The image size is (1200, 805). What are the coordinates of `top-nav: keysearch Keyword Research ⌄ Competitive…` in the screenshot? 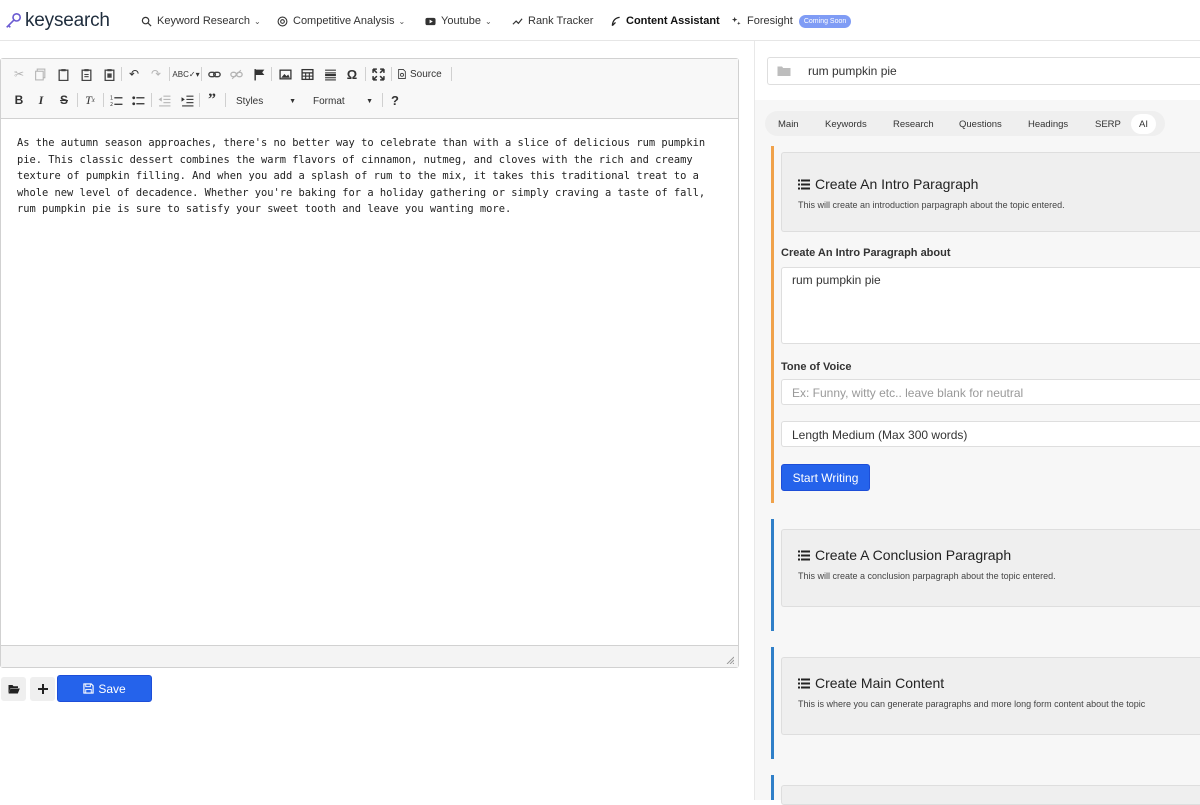 It's located at (600, 20).